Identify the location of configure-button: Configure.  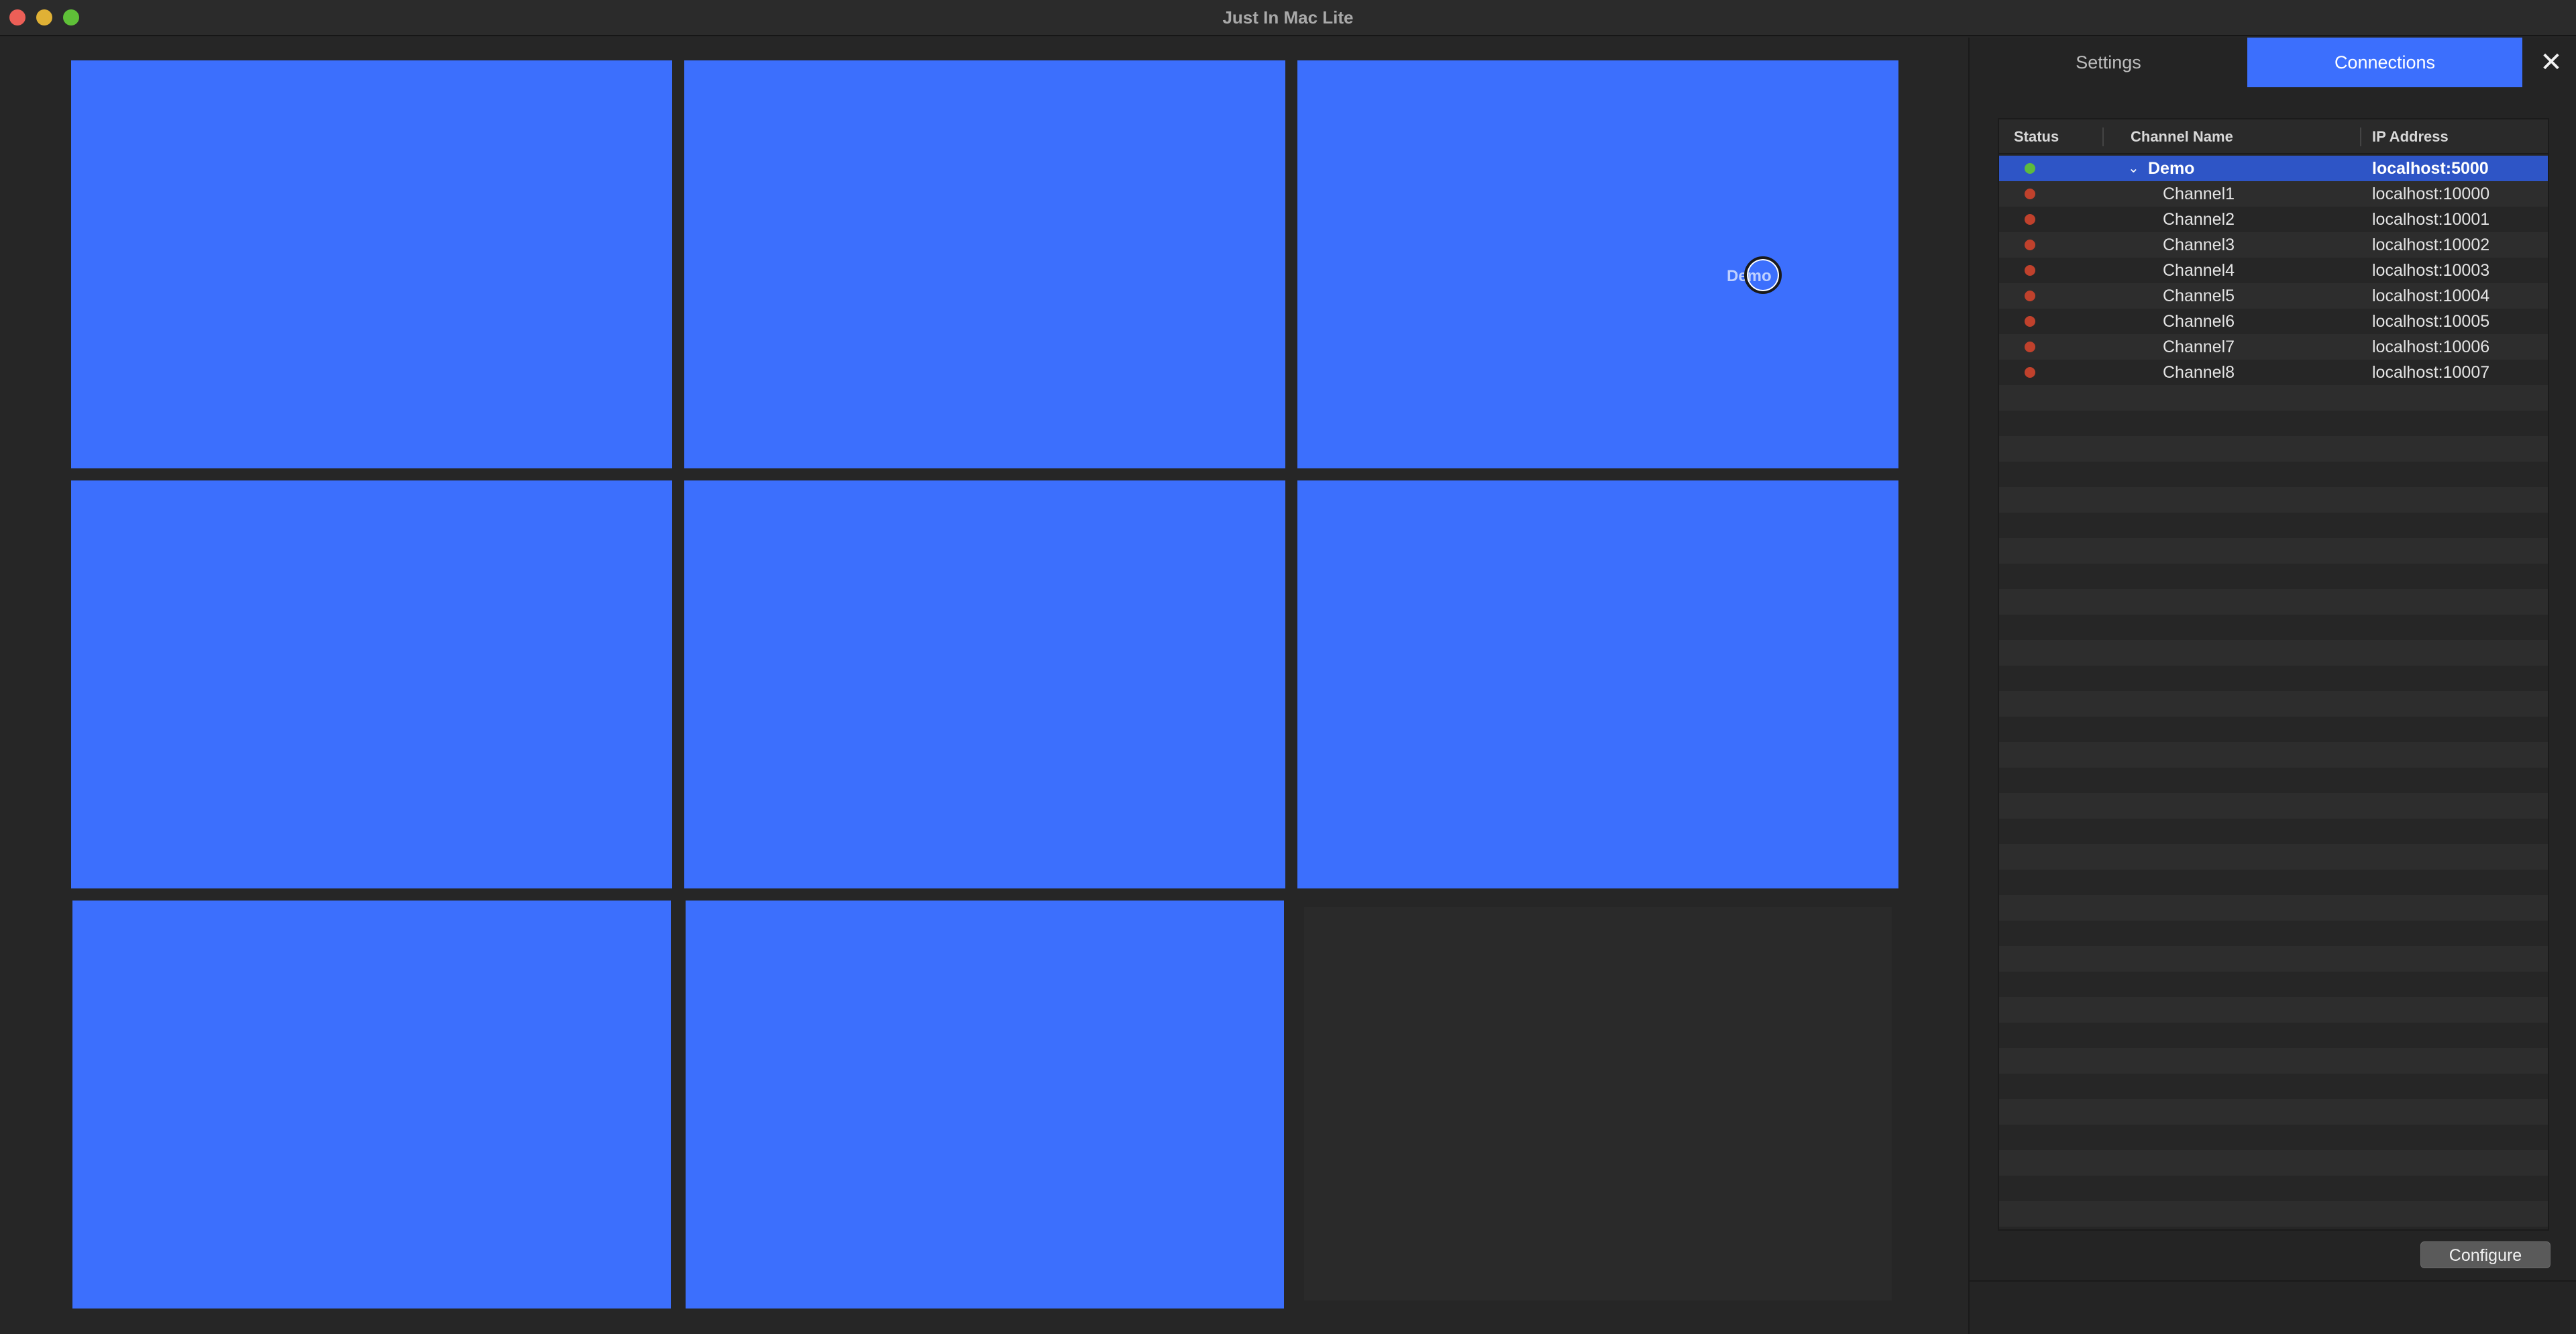
(2485, 1254).